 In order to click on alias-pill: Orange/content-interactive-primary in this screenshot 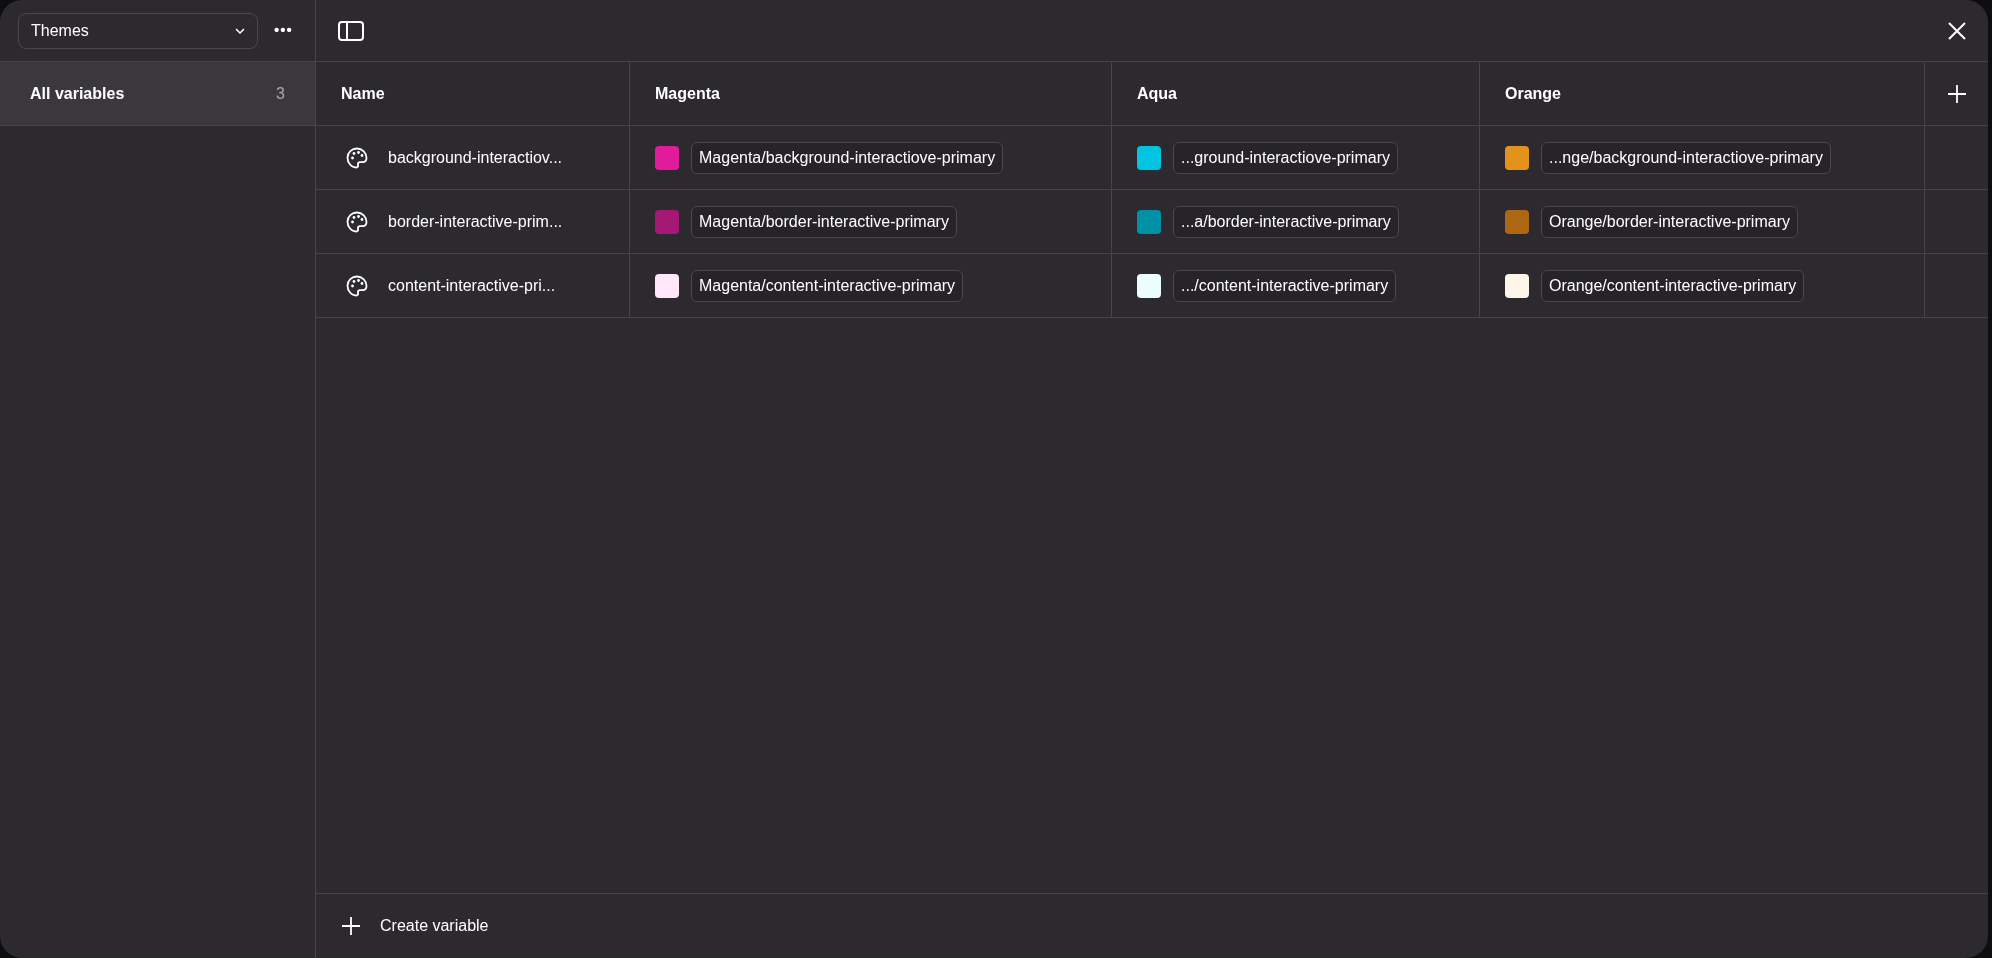, I will do `click(1673, 285)`.